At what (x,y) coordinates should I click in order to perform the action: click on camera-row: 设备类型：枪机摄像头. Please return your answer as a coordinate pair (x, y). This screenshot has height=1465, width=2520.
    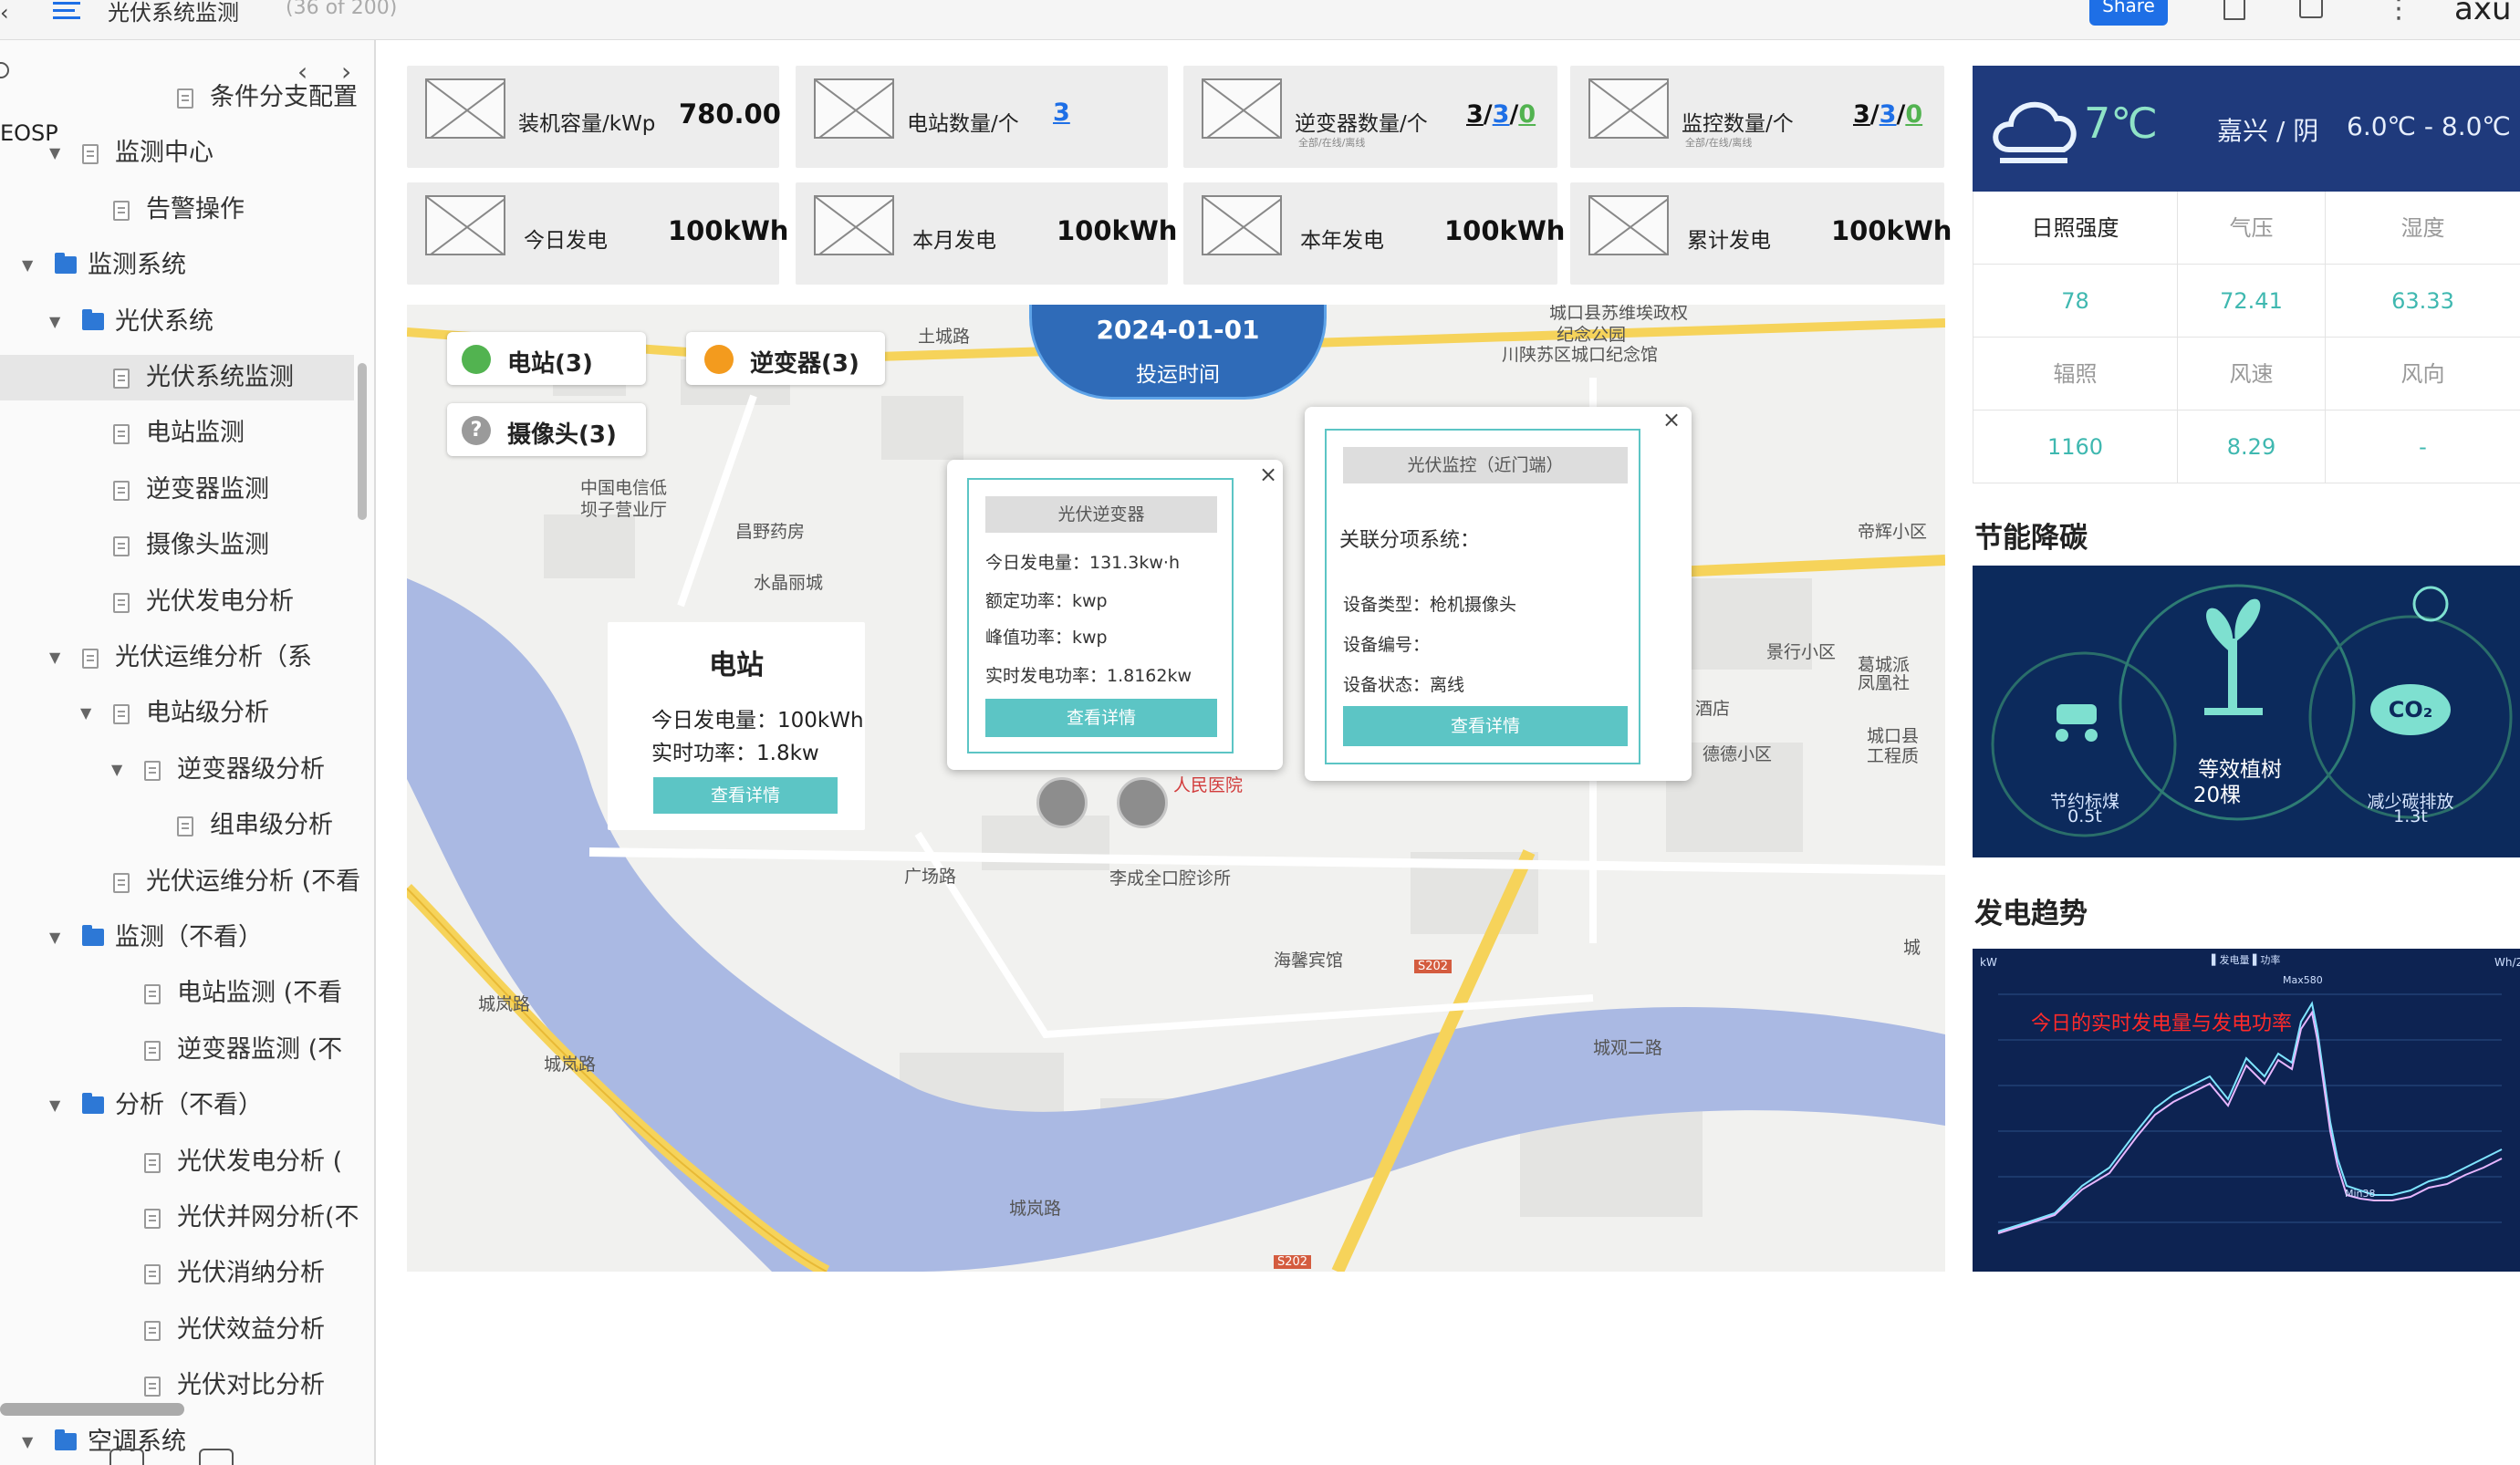
    Looking at the image, I should click on (1430, 605).